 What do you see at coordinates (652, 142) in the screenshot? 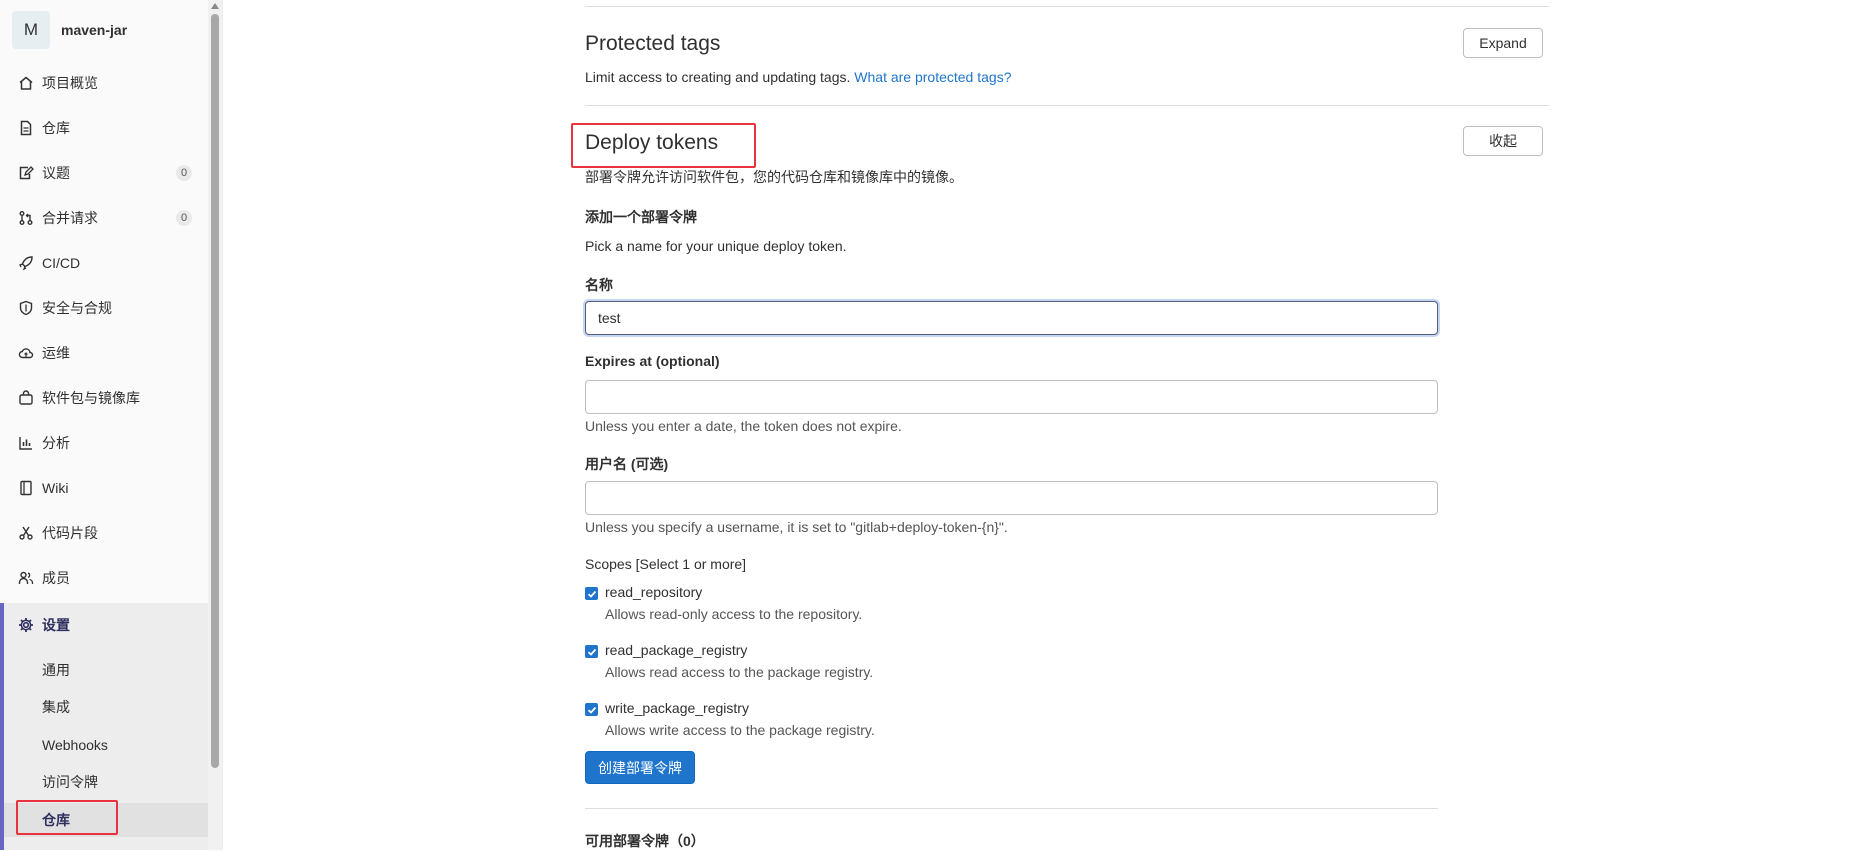
I see `deploy-tokens-title: Deploy tokens` at bounding box center [652, 142].